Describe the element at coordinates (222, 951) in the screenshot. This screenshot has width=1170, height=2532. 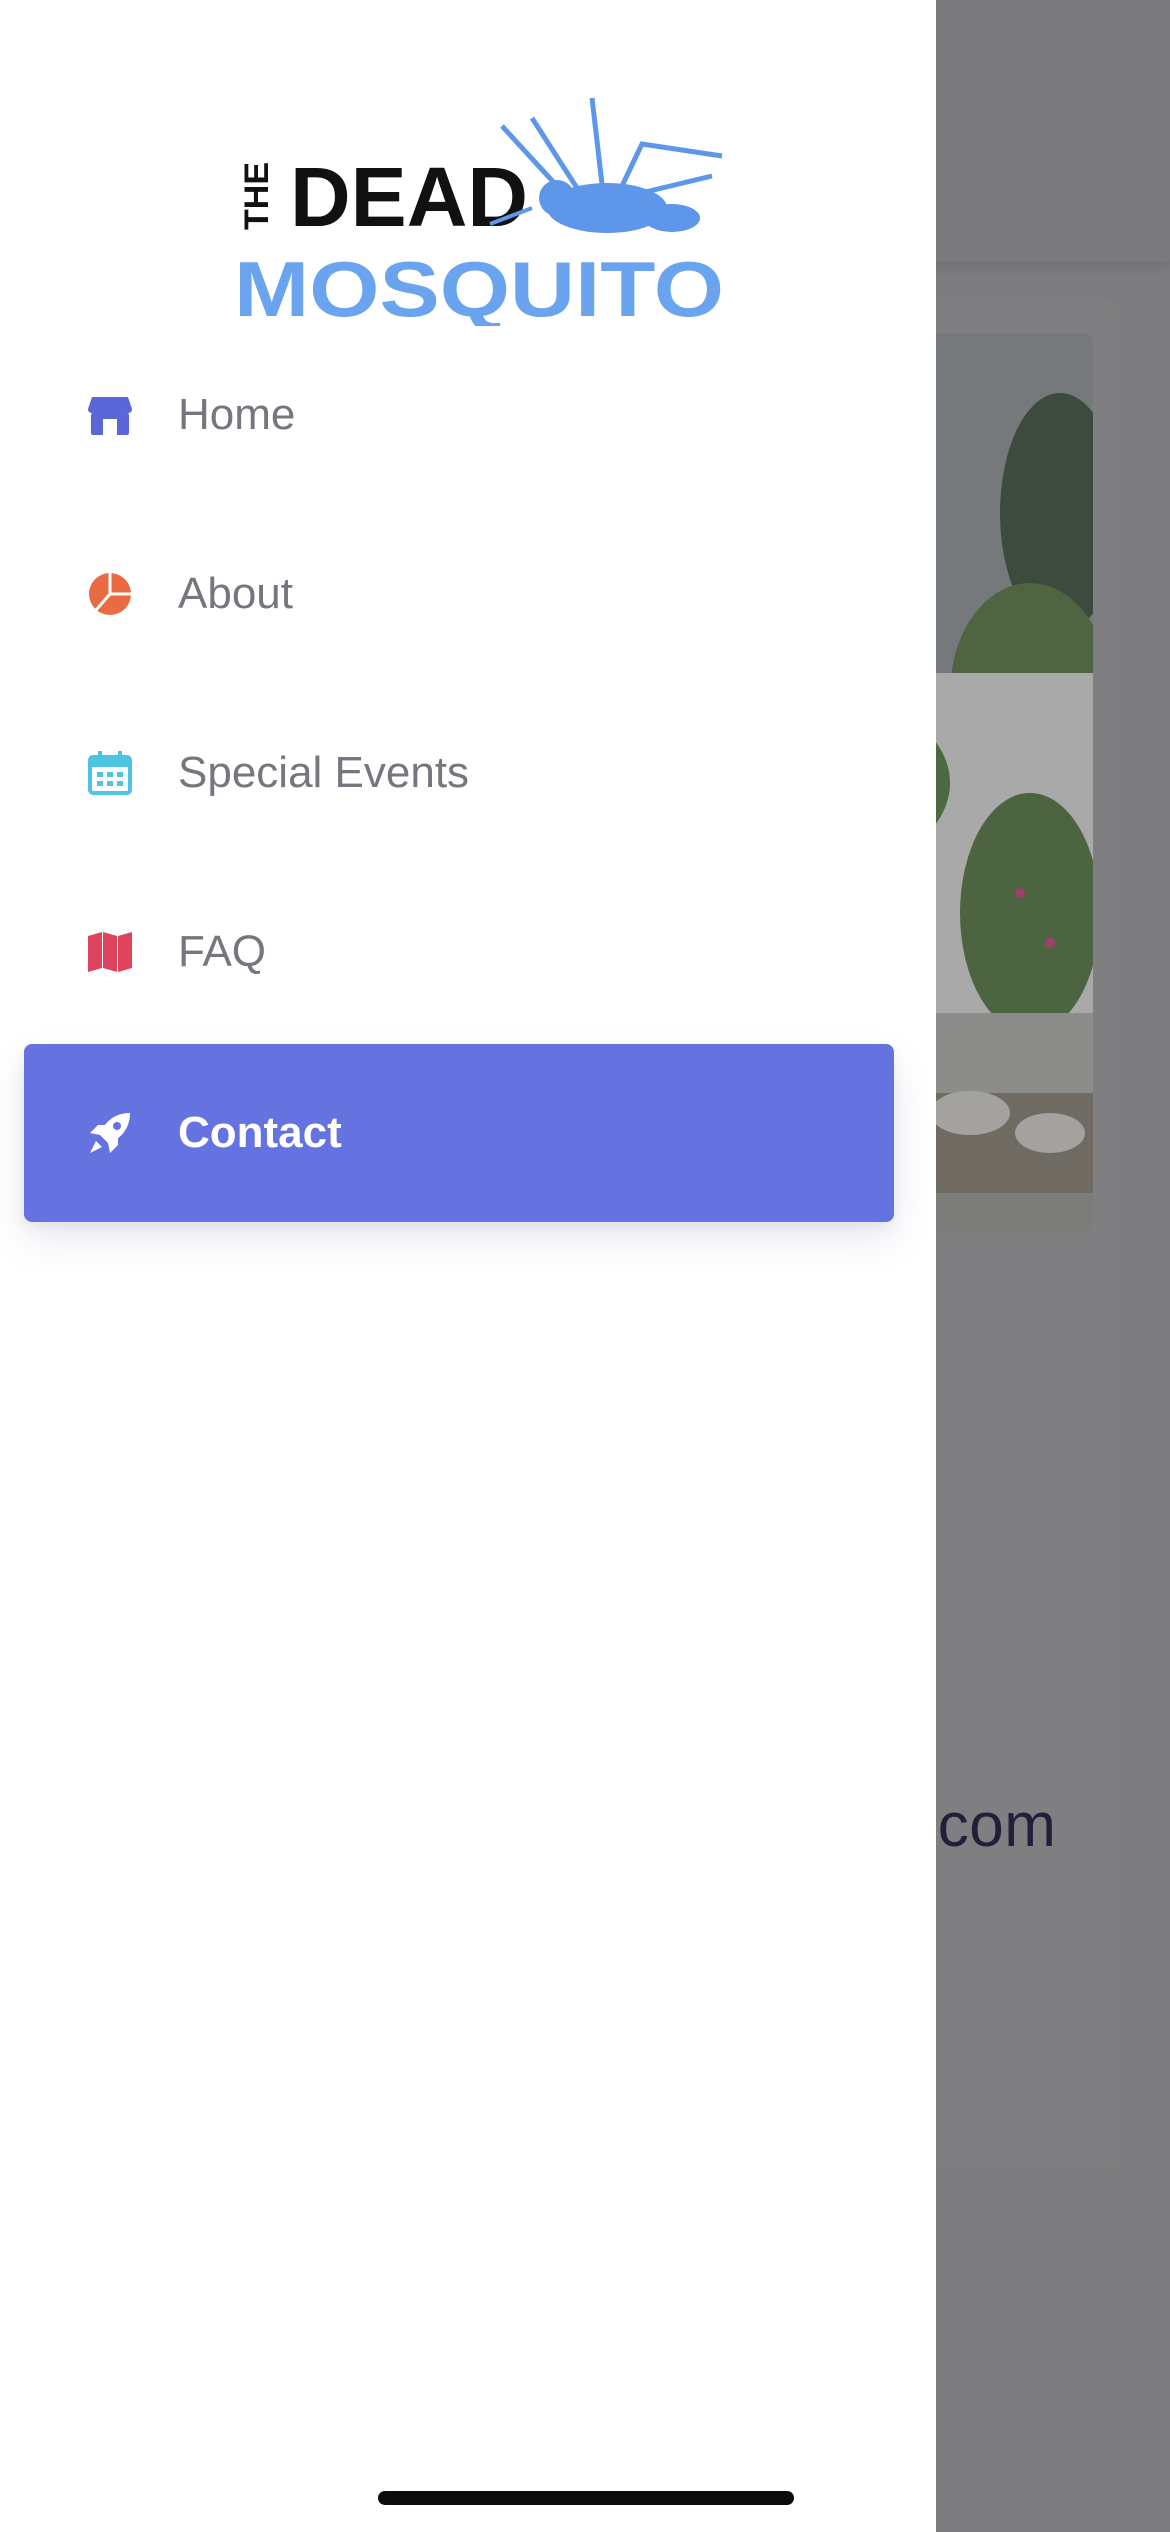
I see `menu-item-label: FAQ` at that location.